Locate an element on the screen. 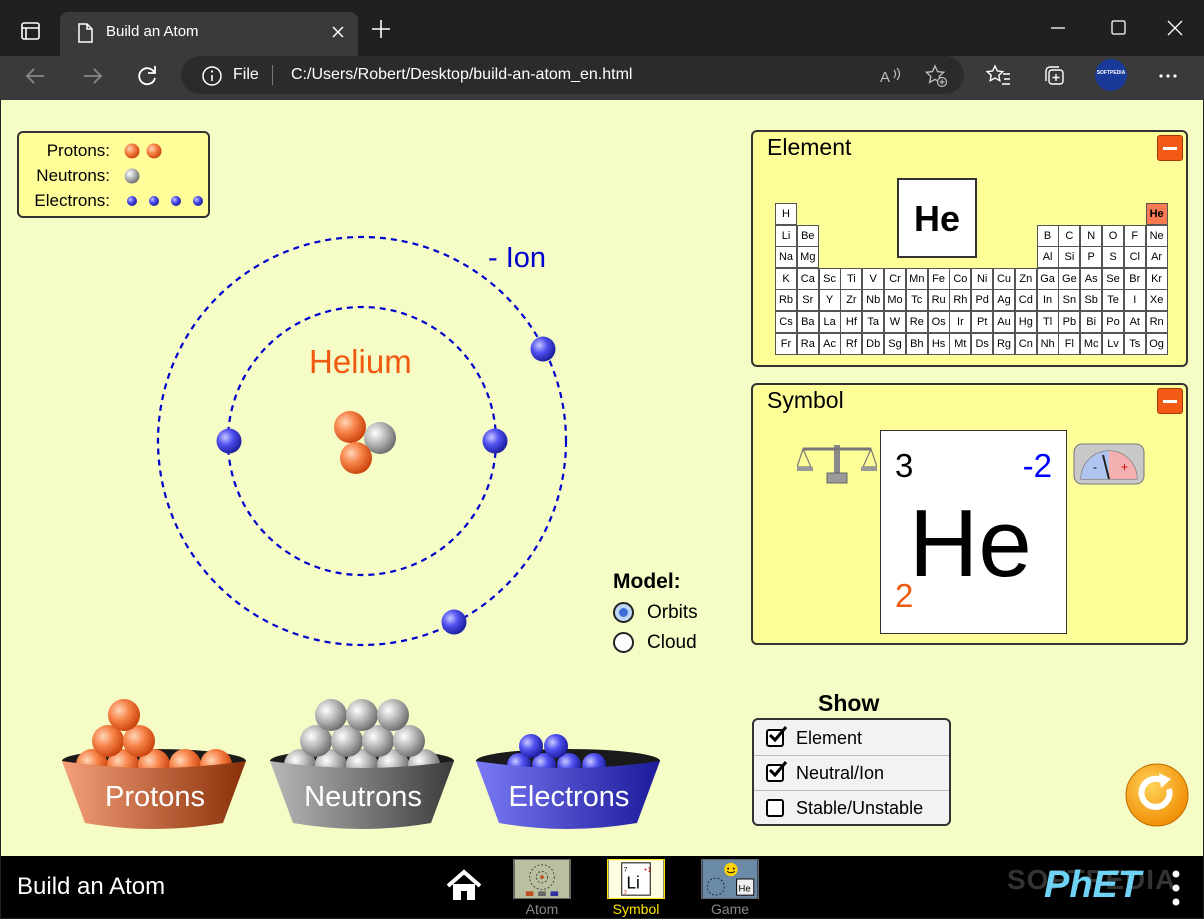 The width and height of the screenshot is (1204, 919). periodic-table-cell: Cn is located at coordinates (1025, 343).